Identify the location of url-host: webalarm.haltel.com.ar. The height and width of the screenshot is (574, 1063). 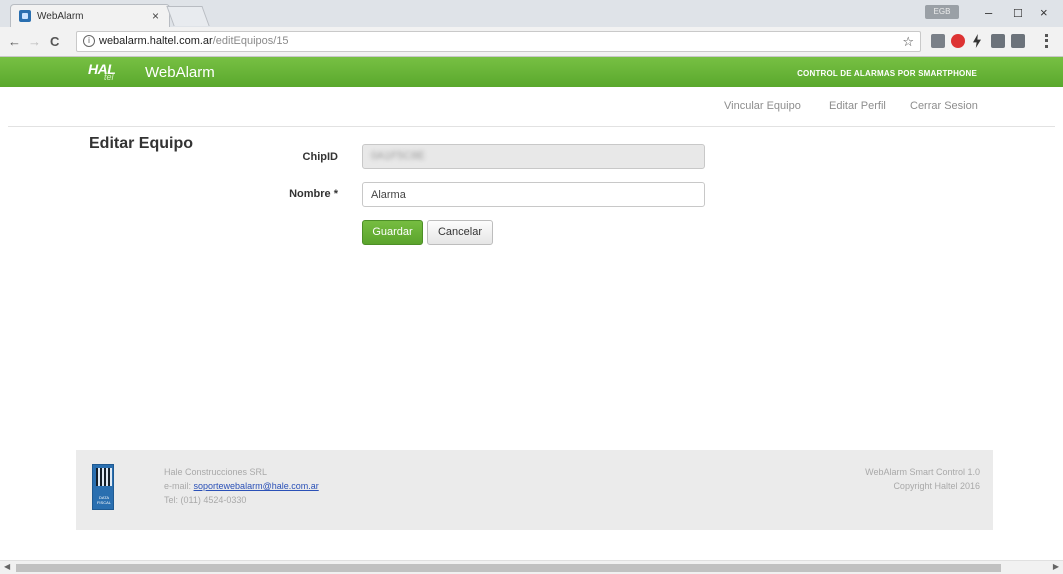
(156, 41).